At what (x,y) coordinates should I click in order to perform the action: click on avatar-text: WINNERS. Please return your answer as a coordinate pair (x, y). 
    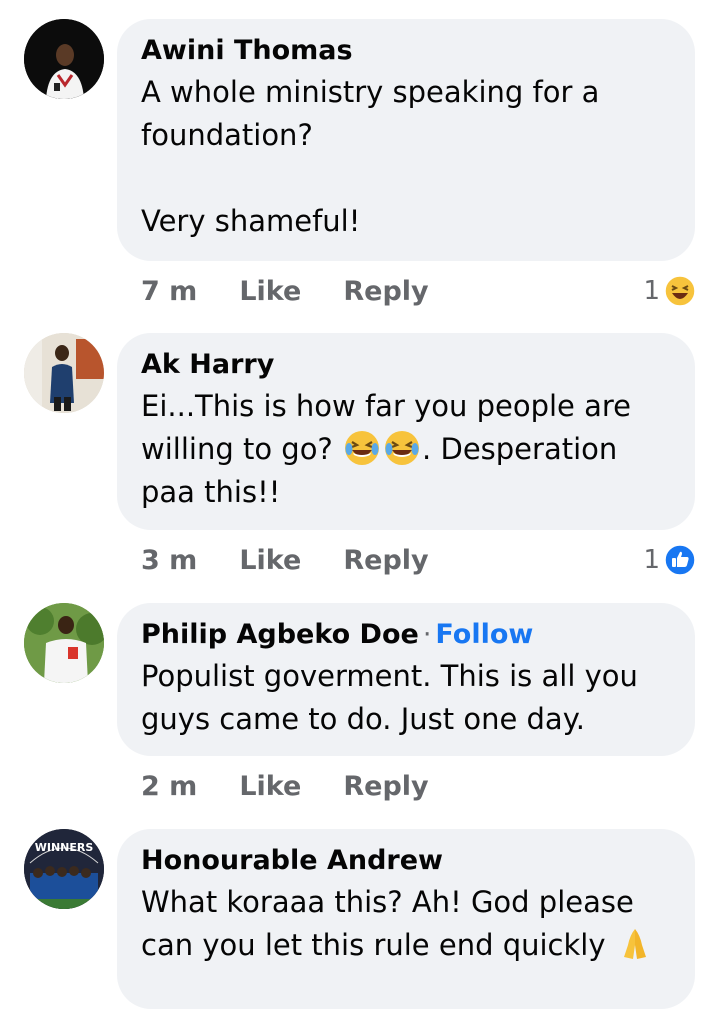
    Looking at the image, I should click on (64, 847).